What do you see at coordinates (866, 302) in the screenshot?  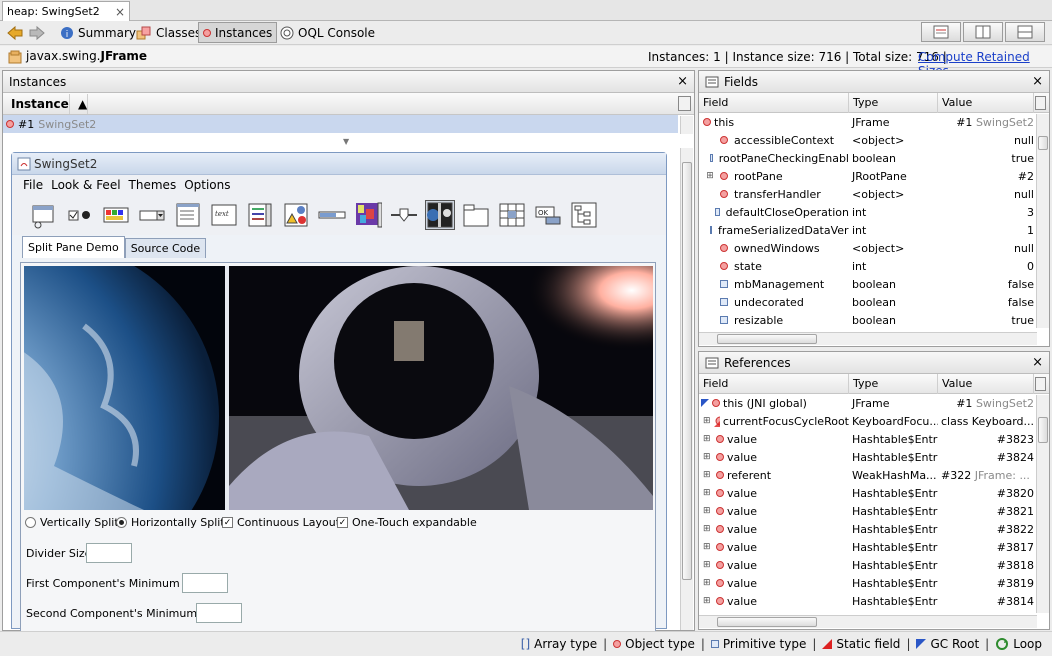 I see `table-row: undecorated boolean false` at bounding box center [866, 302].